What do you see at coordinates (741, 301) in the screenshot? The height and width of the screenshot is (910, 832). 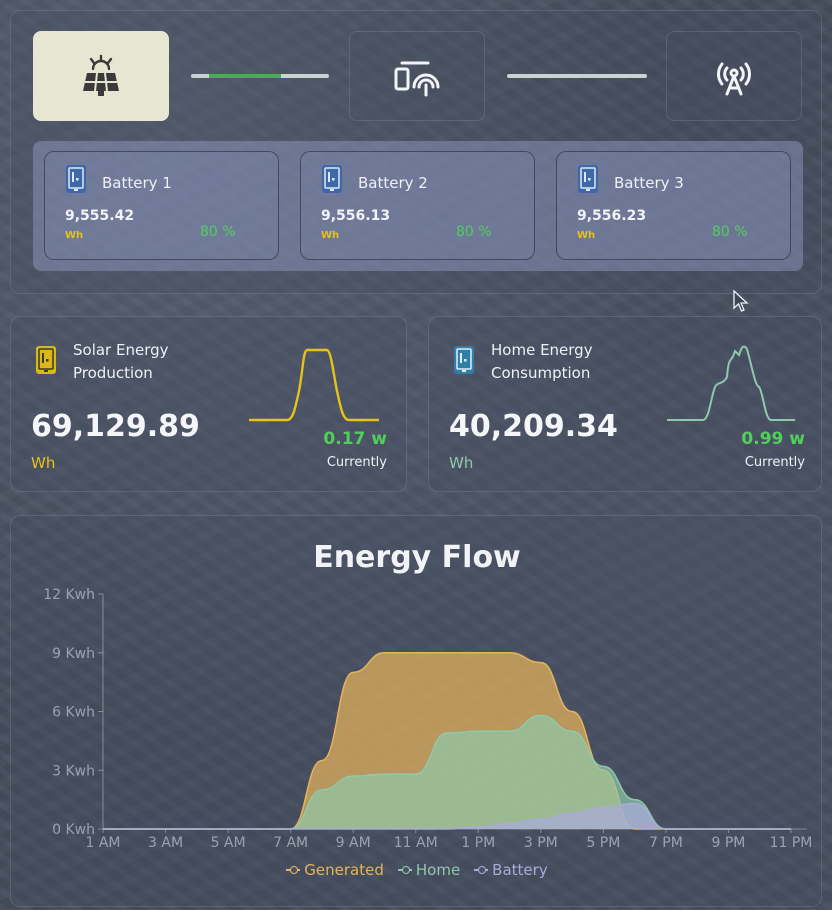 I see `mouse-cursor-icon` at bounding box center [741, 301].